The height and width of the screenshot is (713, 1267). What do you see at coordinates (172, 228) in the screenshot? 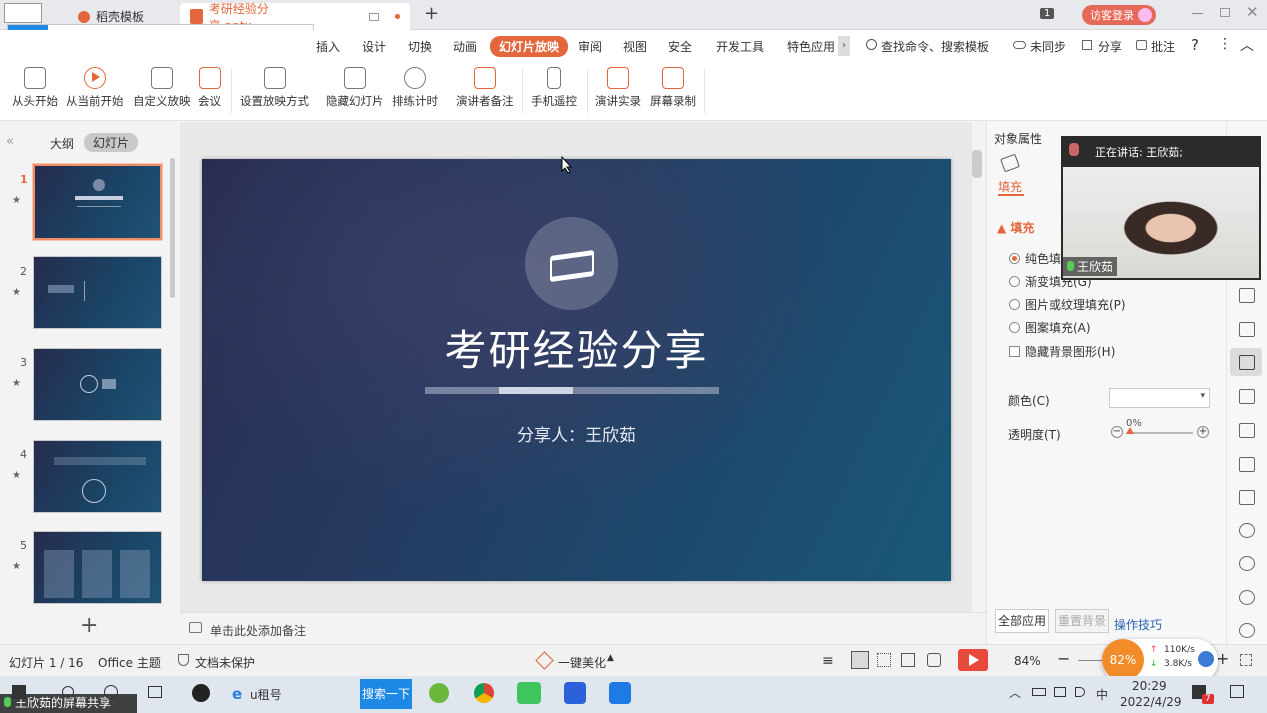
I see `panel-scrollbar` at bounding box center [172, 228].